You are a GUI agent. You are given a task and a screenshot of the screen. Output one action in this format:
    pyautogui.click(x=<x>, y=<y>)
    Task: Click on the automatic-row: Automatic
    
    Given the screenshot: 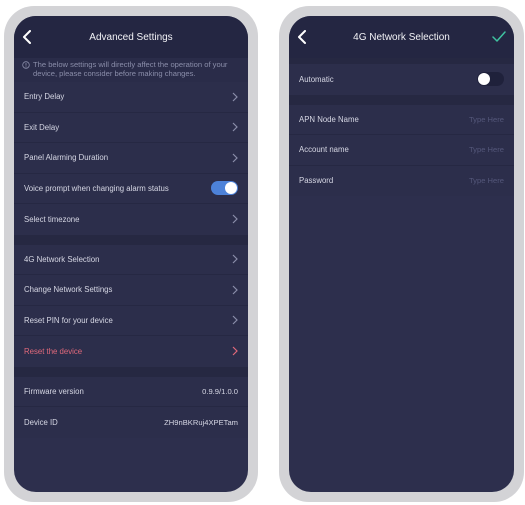 What is the action you would take?
    pyautogui.click(x=401, y=79)
    